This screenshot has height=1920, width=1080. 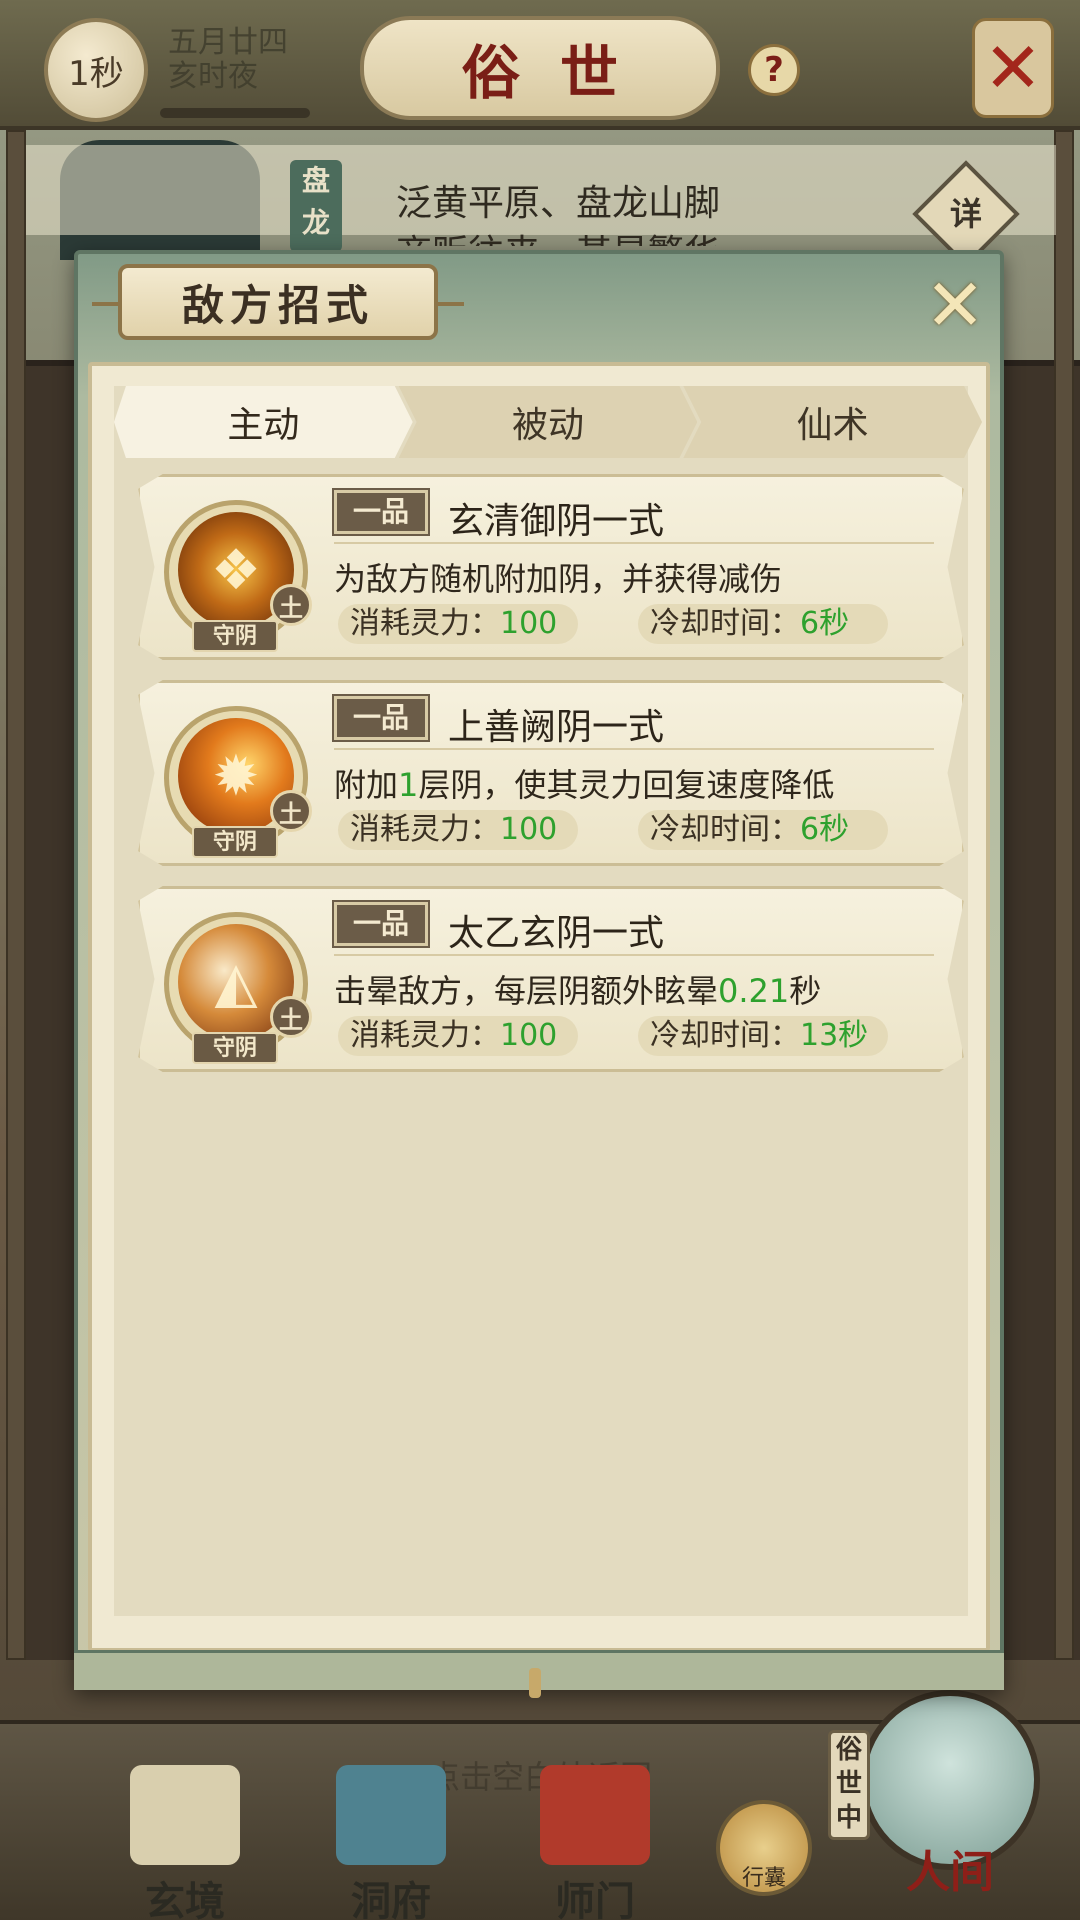 What do you see at coordinates (315, 201) in the screenshot?
I see `location-tag-text: 盘龙` at bounding box center [315, 201].